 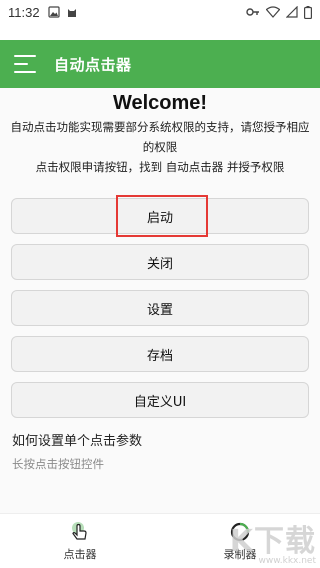 What do you see at coordinates (252, 12) in the screenshot?
I see `key-icon` at bounding box center [252, 12].